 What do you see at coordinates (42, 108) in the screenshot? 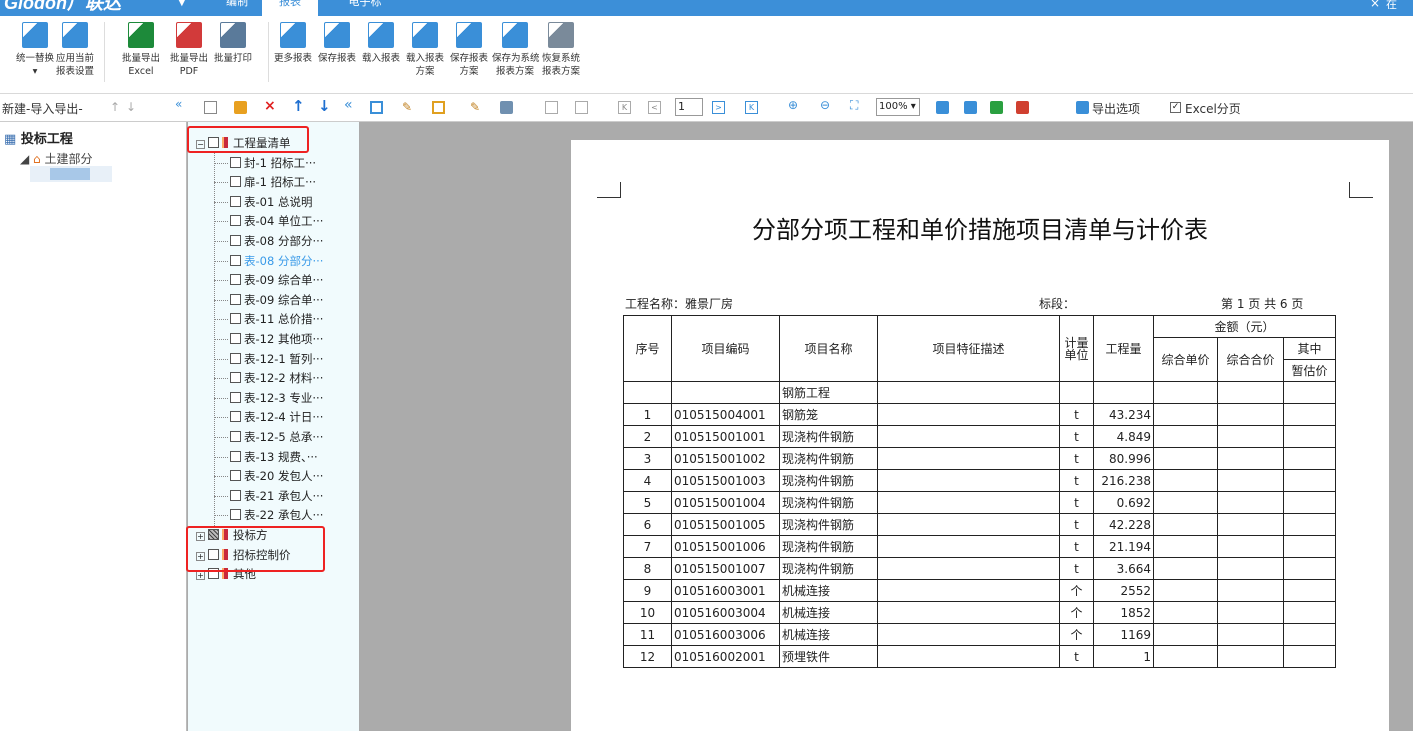
I see `new-import-export-menu: 新建-导入导出-` at bounding box center [42, 108].